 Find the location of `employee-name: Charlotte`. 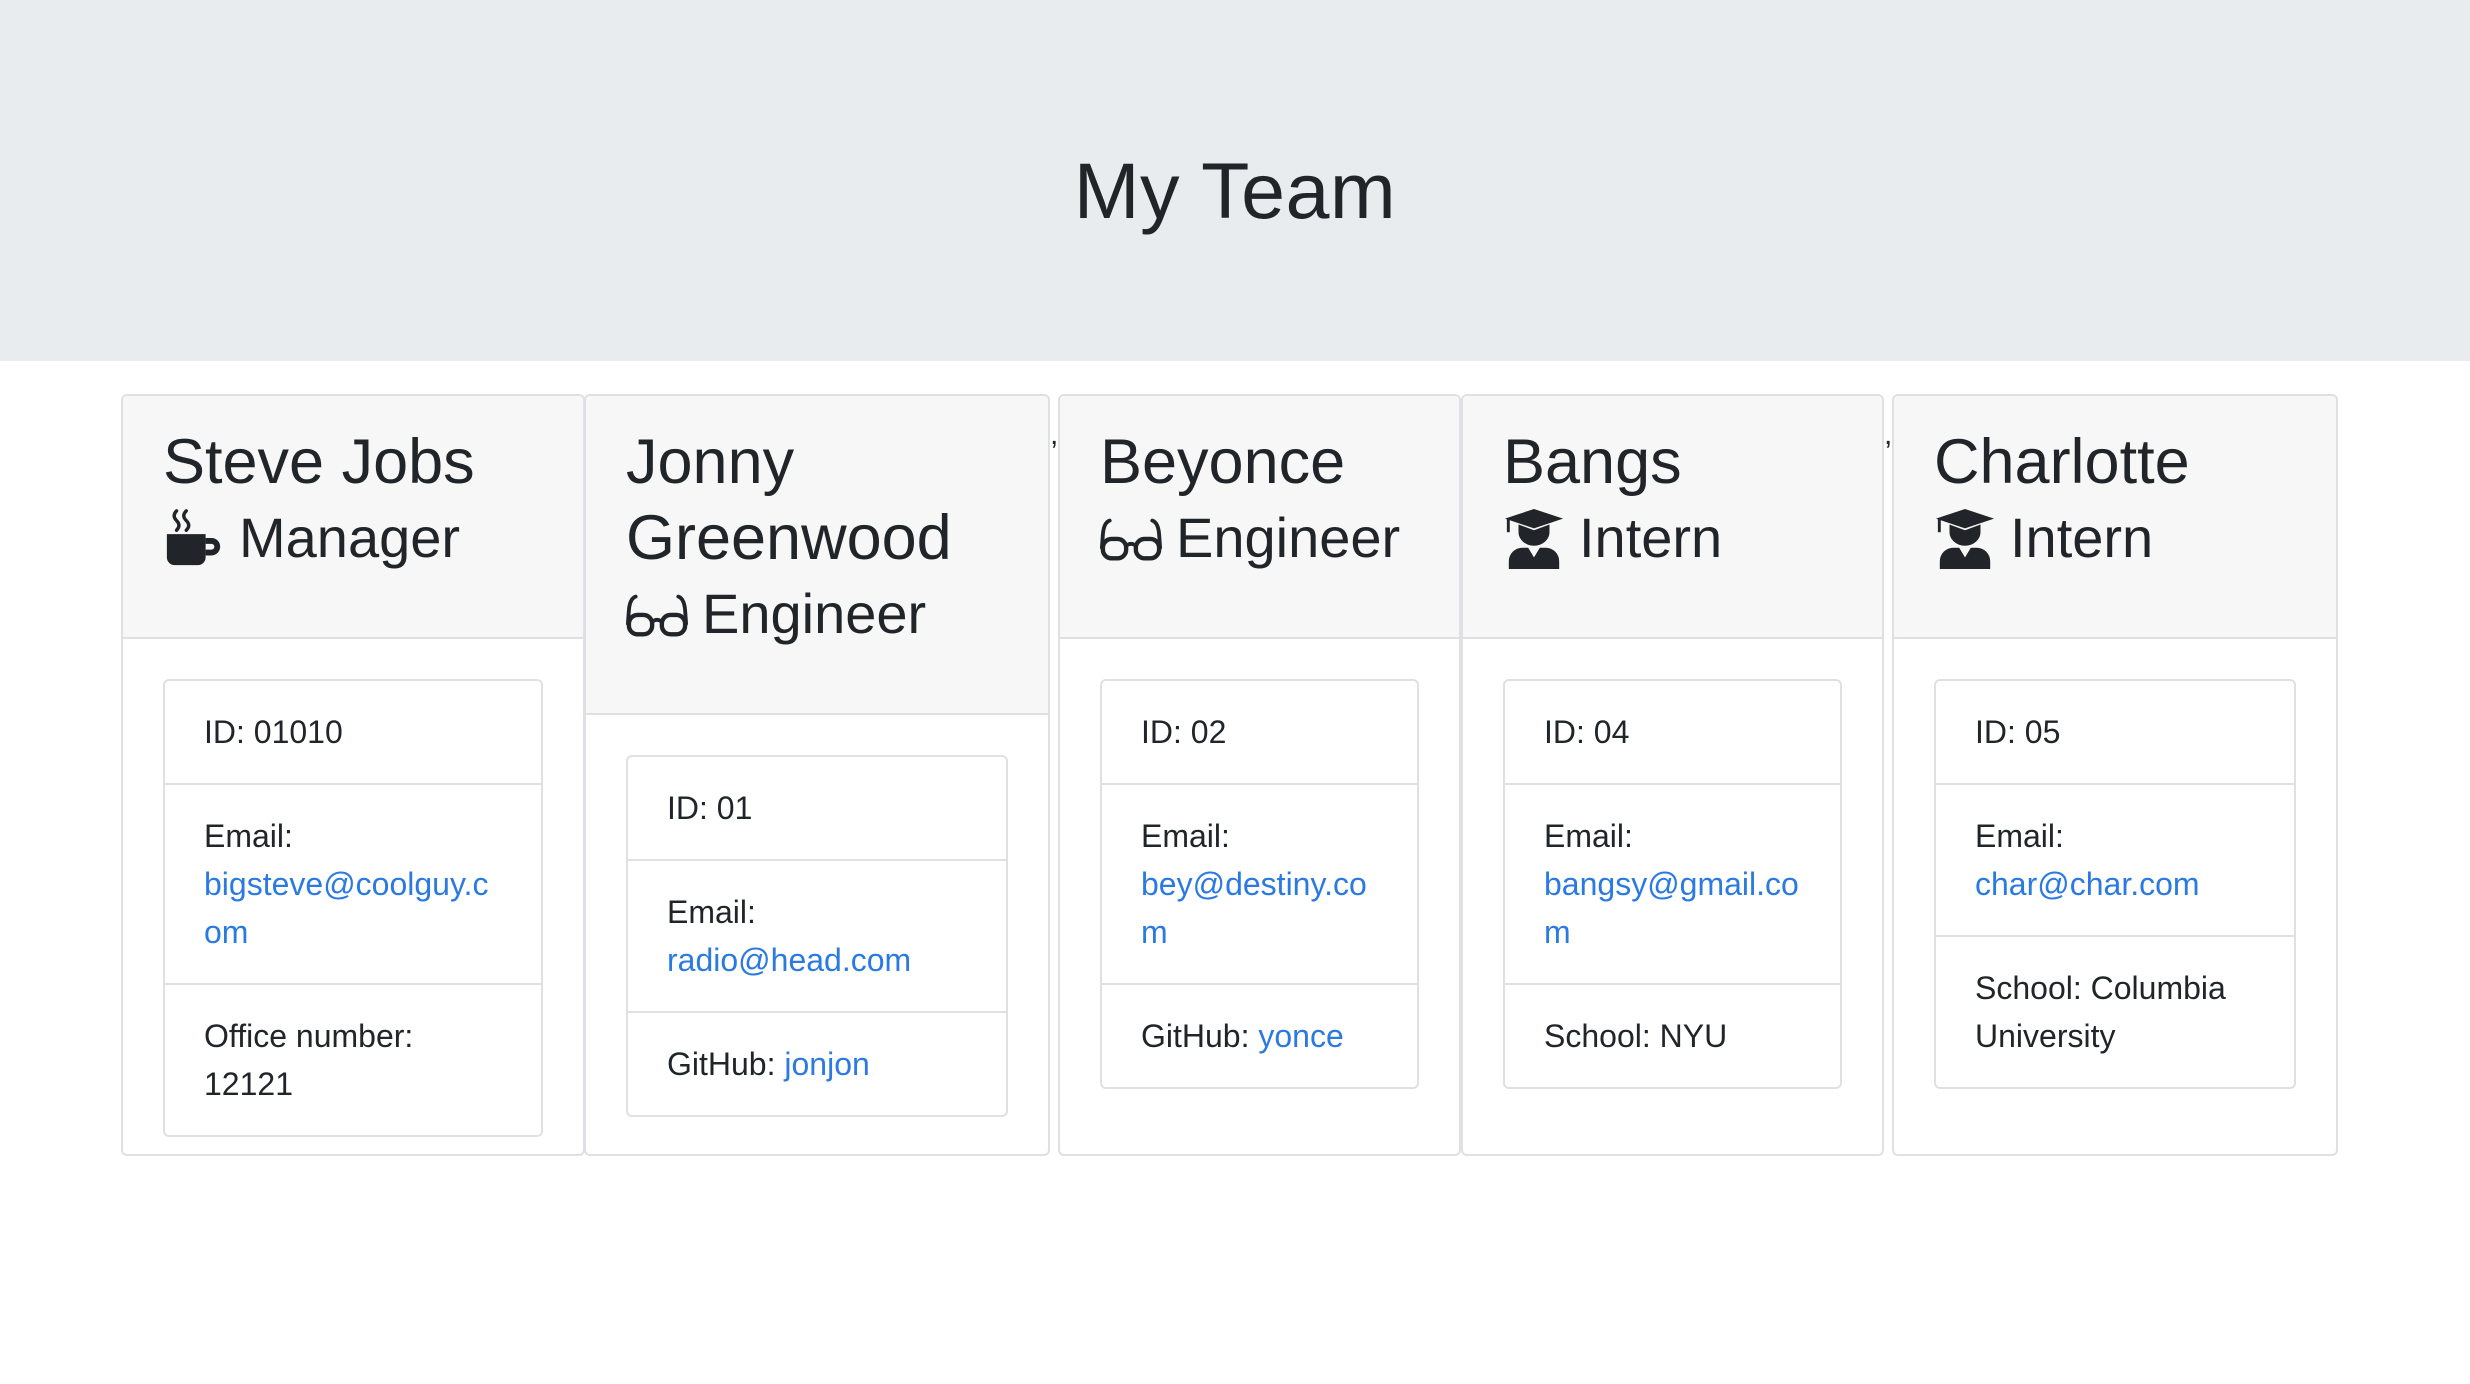

employee-name: Charlotte is located at coordinates (2062, 462).